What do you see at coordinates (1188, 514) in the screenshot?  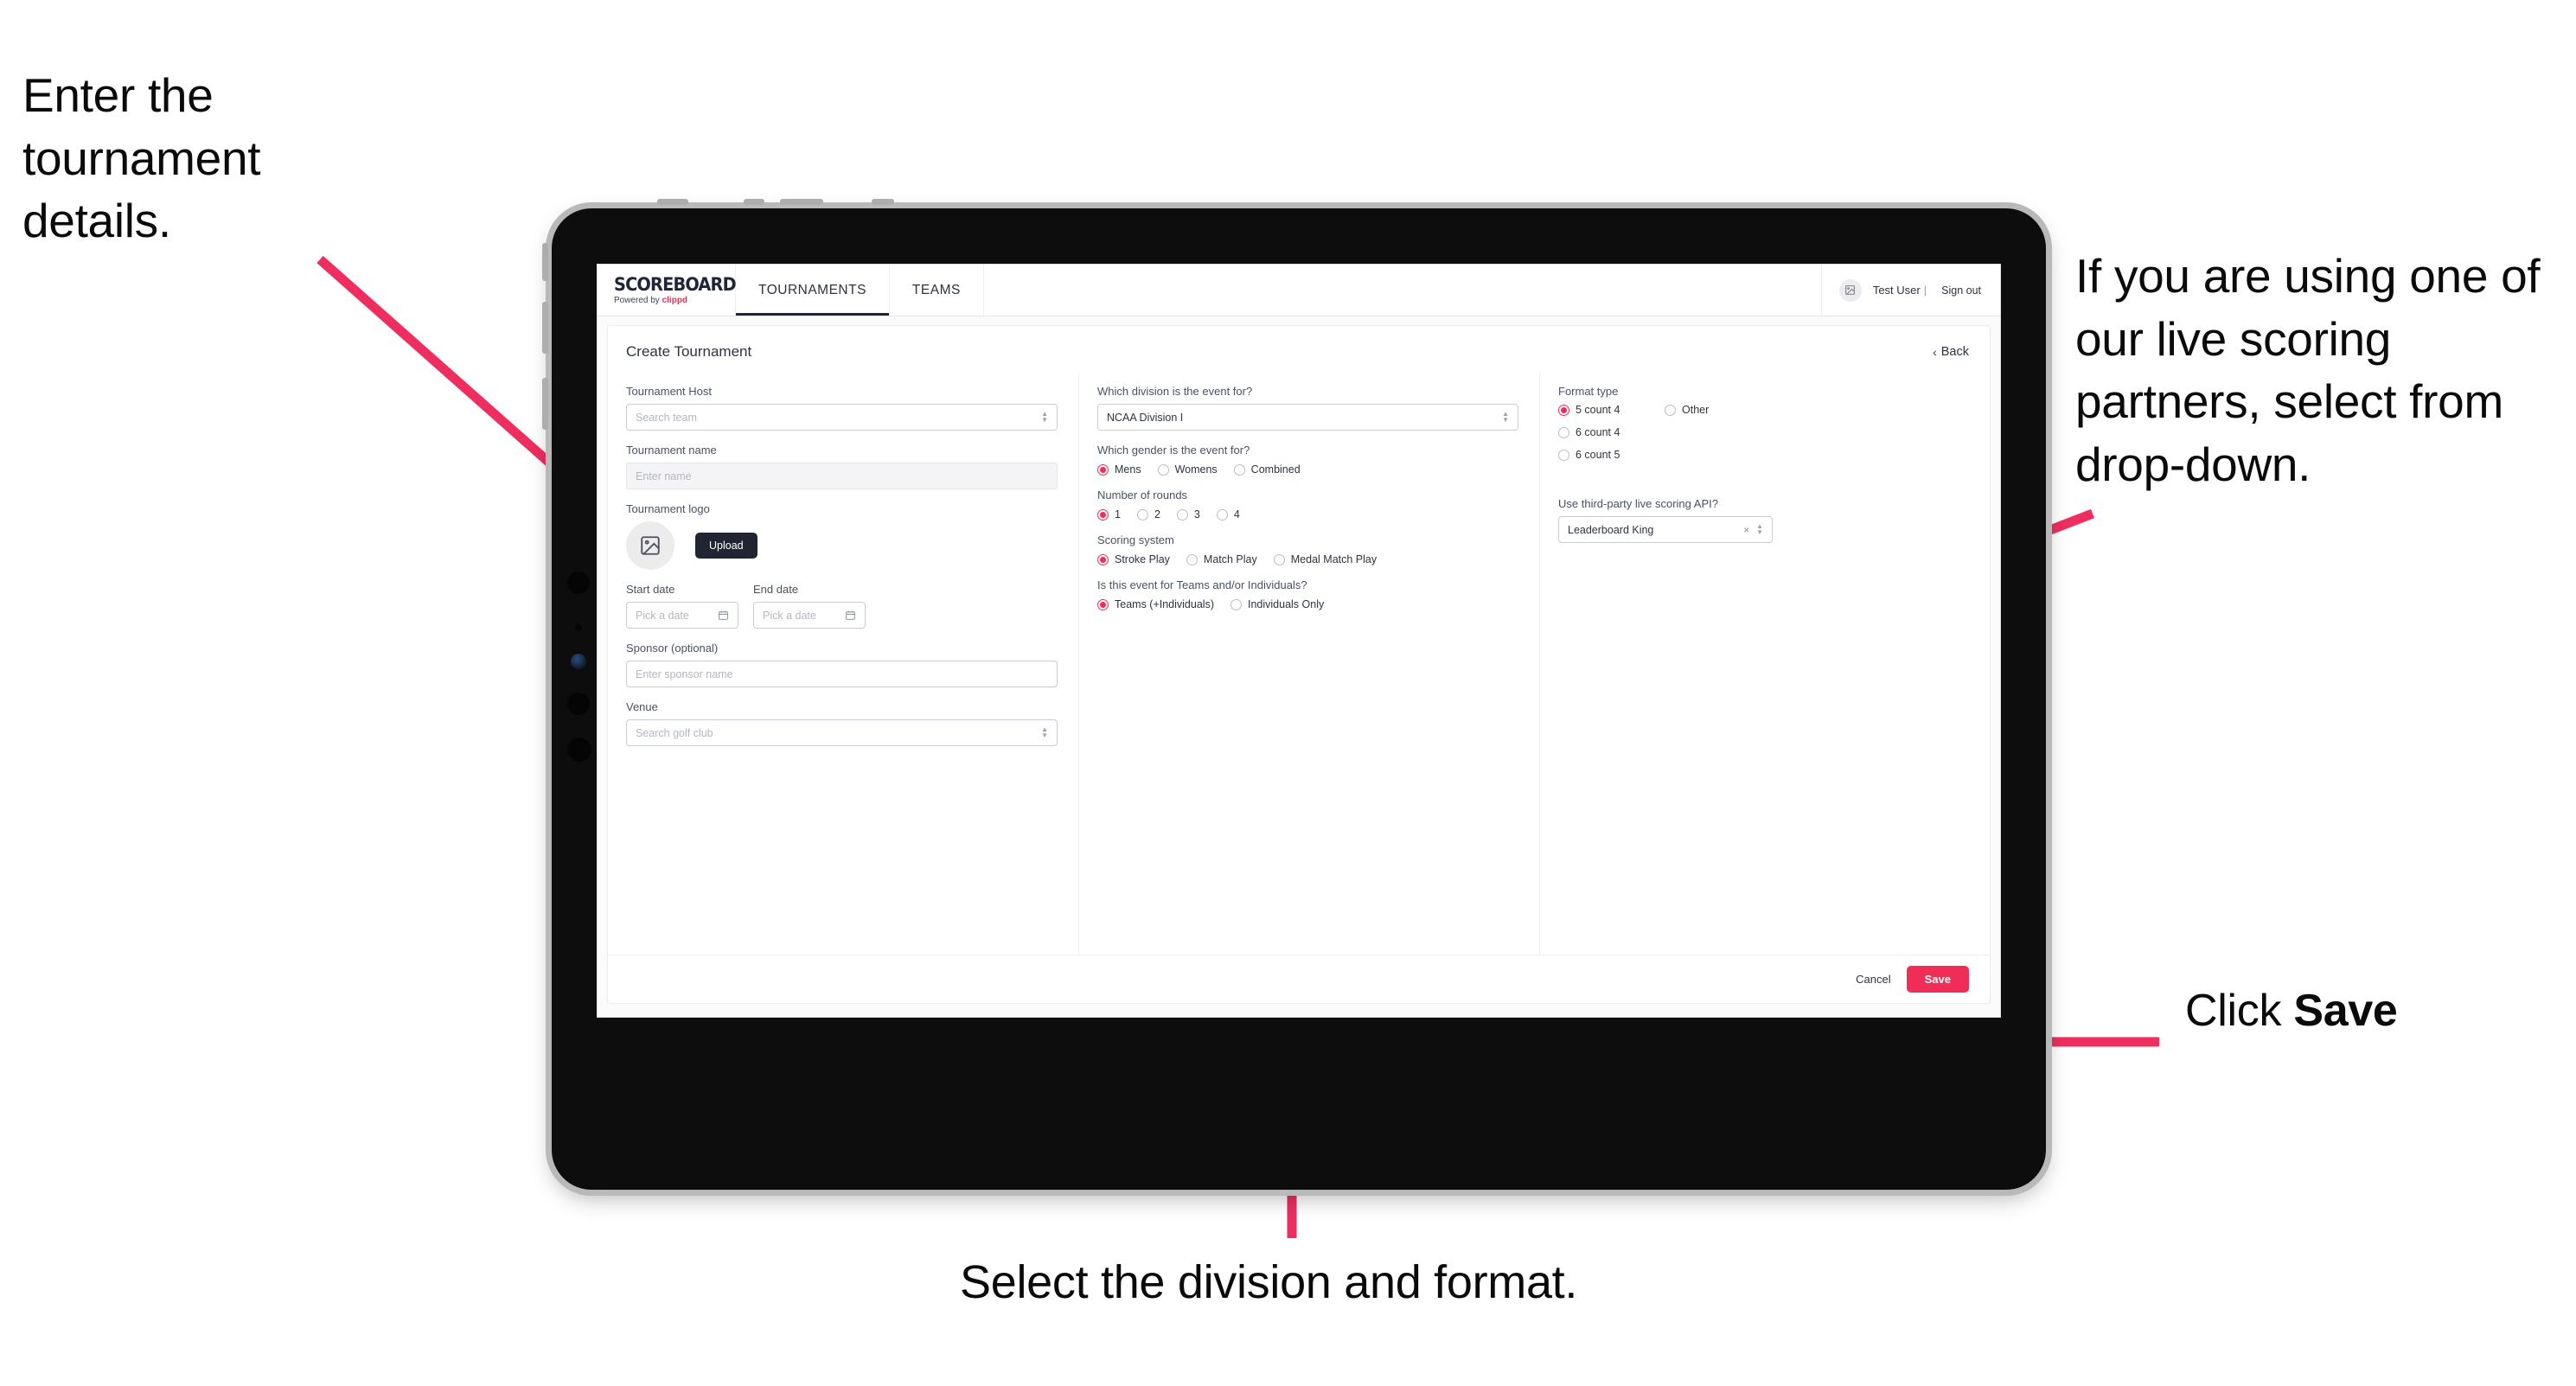 I see `radio-rounds-3: 3` at bounding box center [1188, 514].